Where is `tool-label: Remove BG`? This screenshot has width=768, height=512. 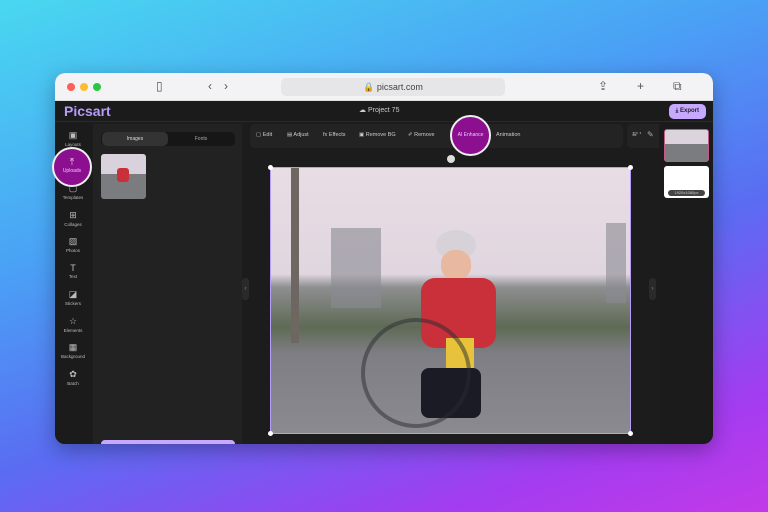 tool-label: Remove BG is located at coordinates (380, 135).